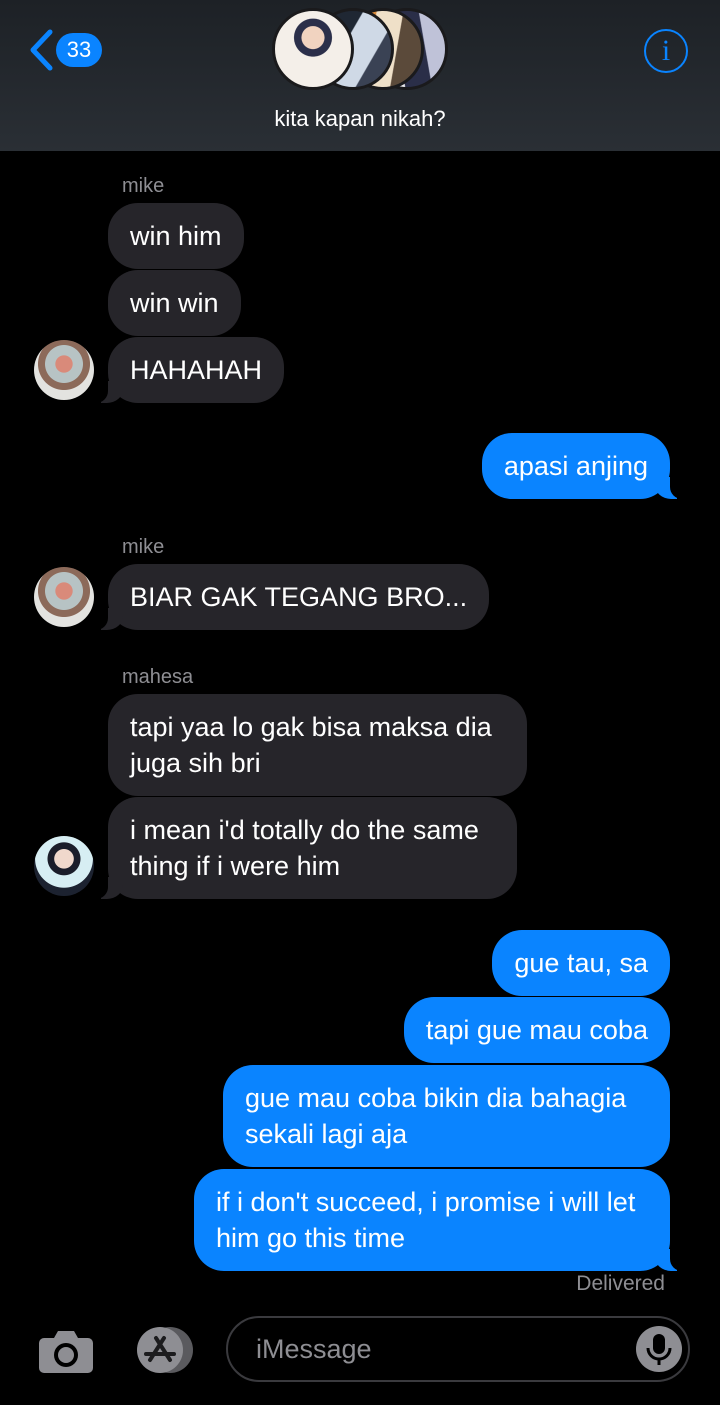 The height and width of the screenshot is (1405, 720). I want to click on outgoing-message: tapi gue mau coba, so click(536, 1030).